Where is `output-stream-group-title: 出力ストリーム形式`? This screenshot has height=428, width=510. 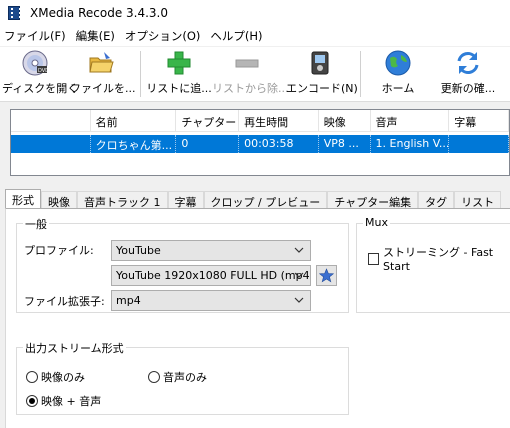 output-stream-group-title: 出力ストリーム形式 is located at coordinates (74, 348).